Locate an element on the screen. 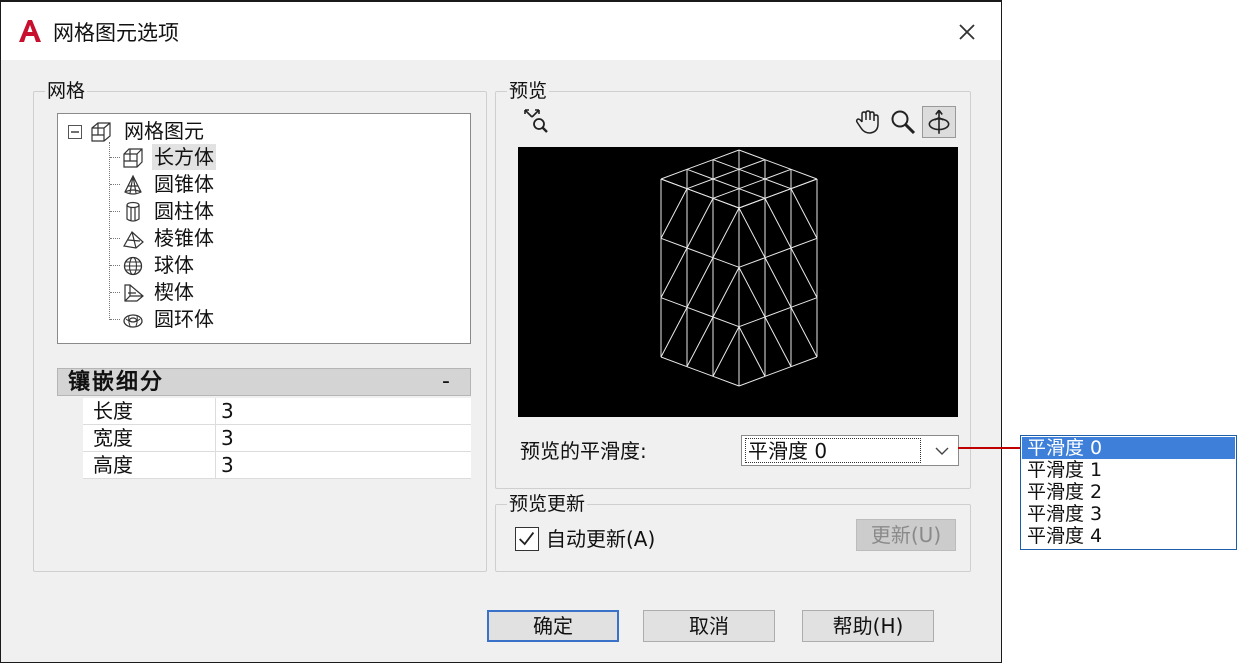  smoothness-dropdown-list: 平滑度 0 平滑度 1 平滑度 2 平滑度 3 平滑度 4 is located at coordinates (1128, 492).